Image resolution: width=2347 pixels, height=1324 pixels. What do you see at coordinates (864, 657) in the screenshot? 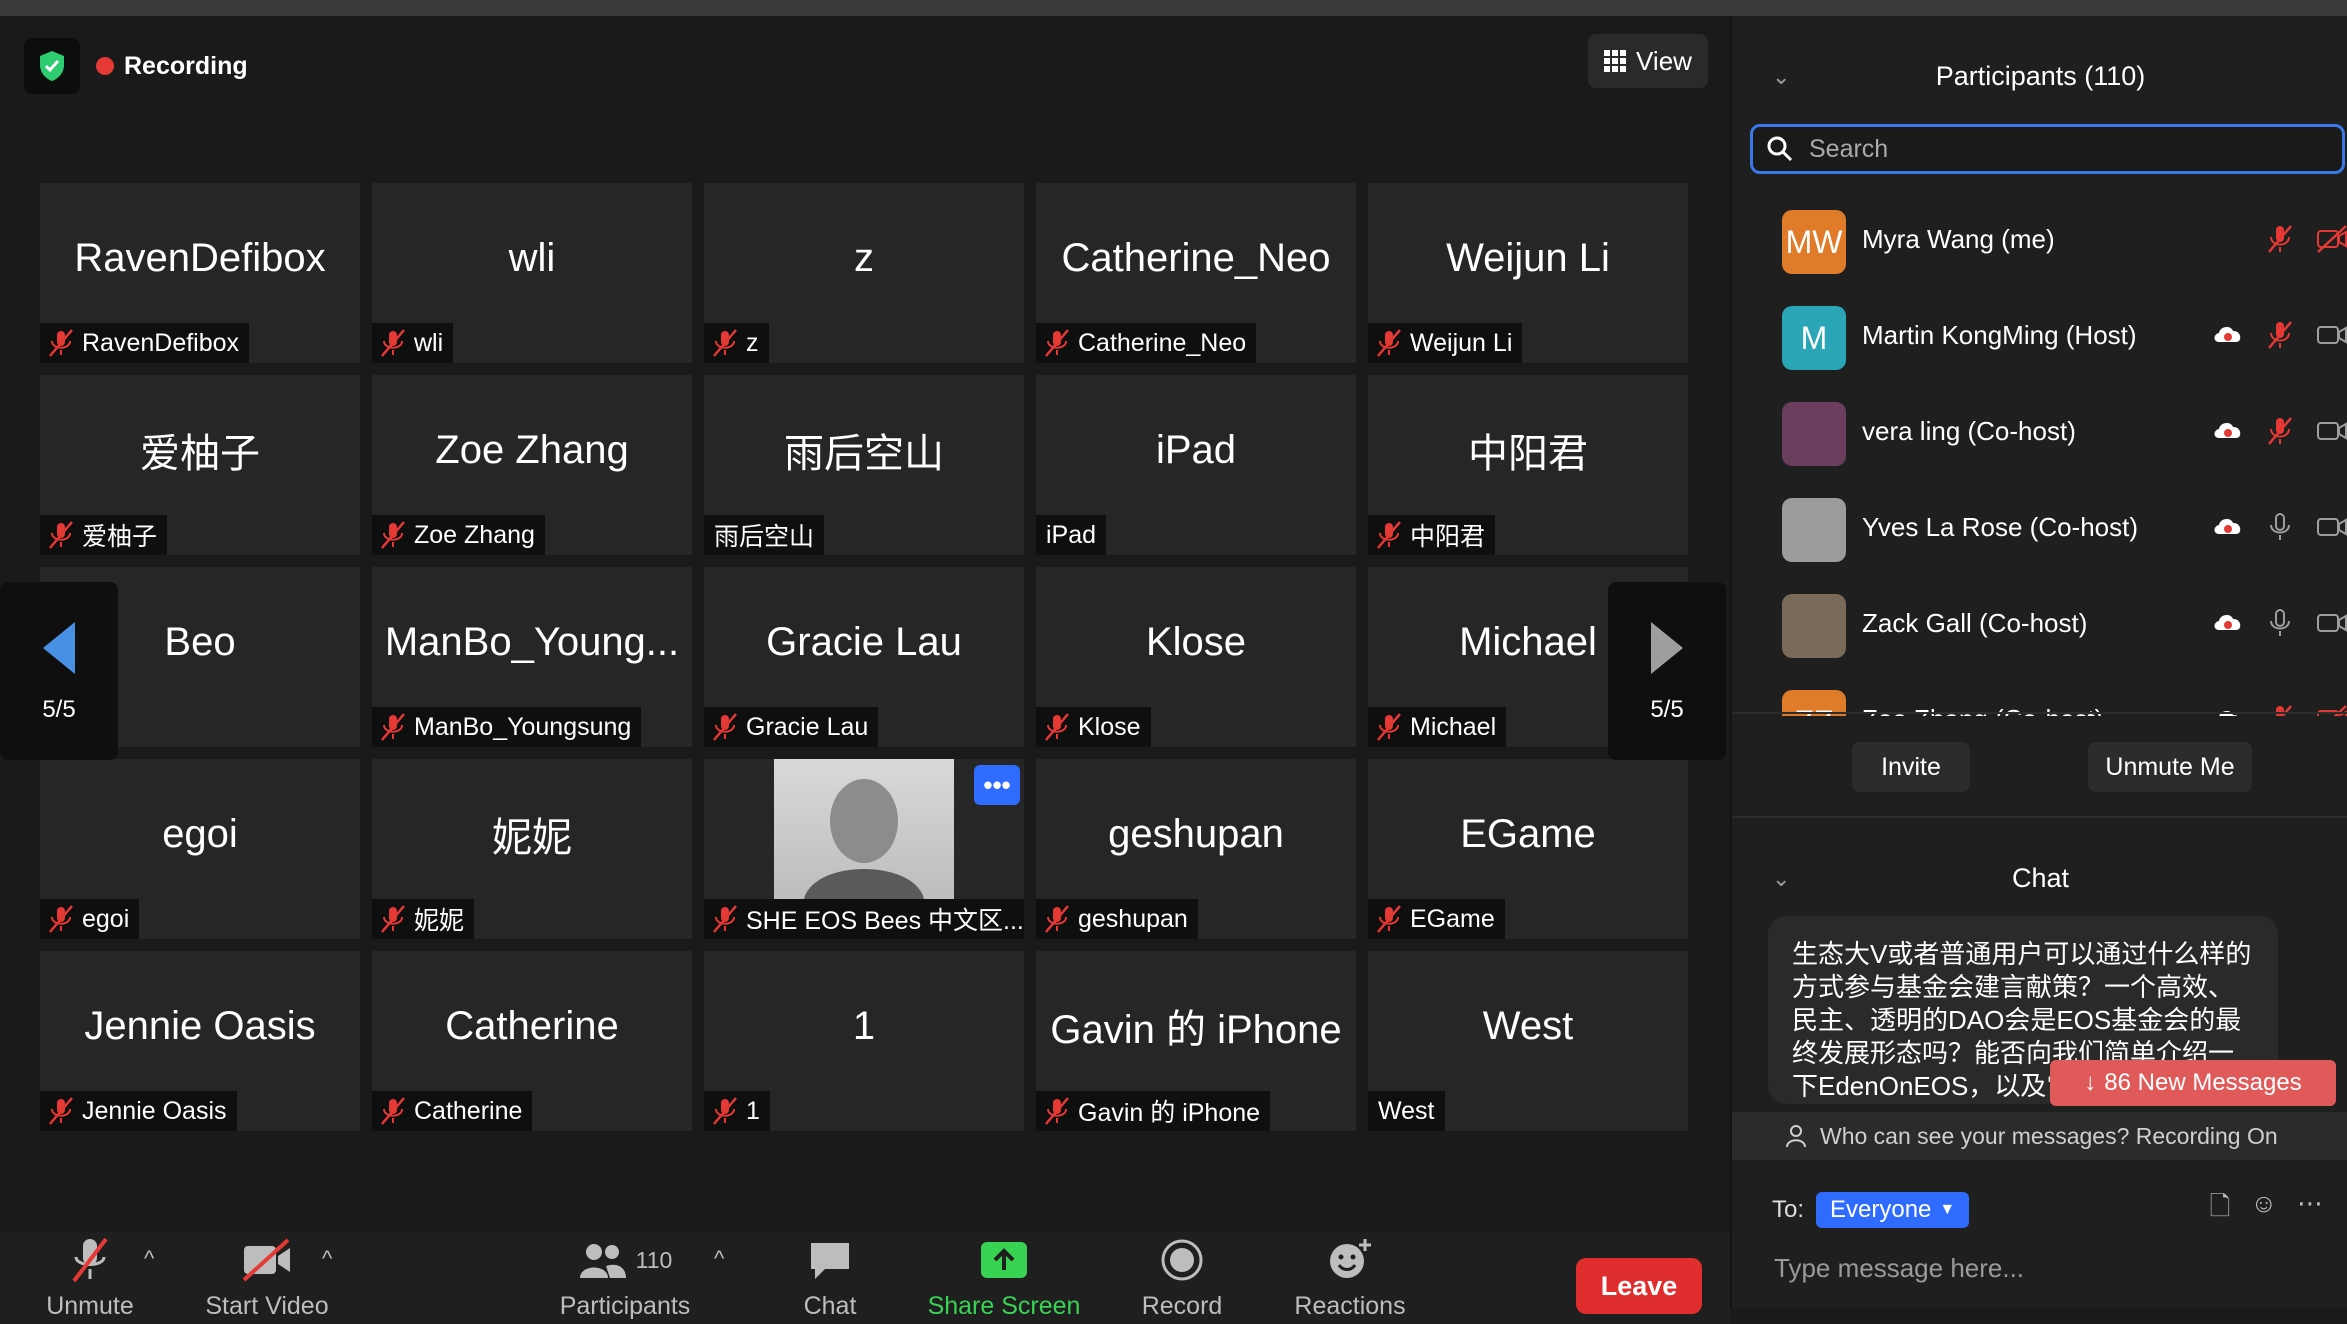
I see `participant-tile: Gracie Lau Gracie Lau` at bounding box center [864, 657].